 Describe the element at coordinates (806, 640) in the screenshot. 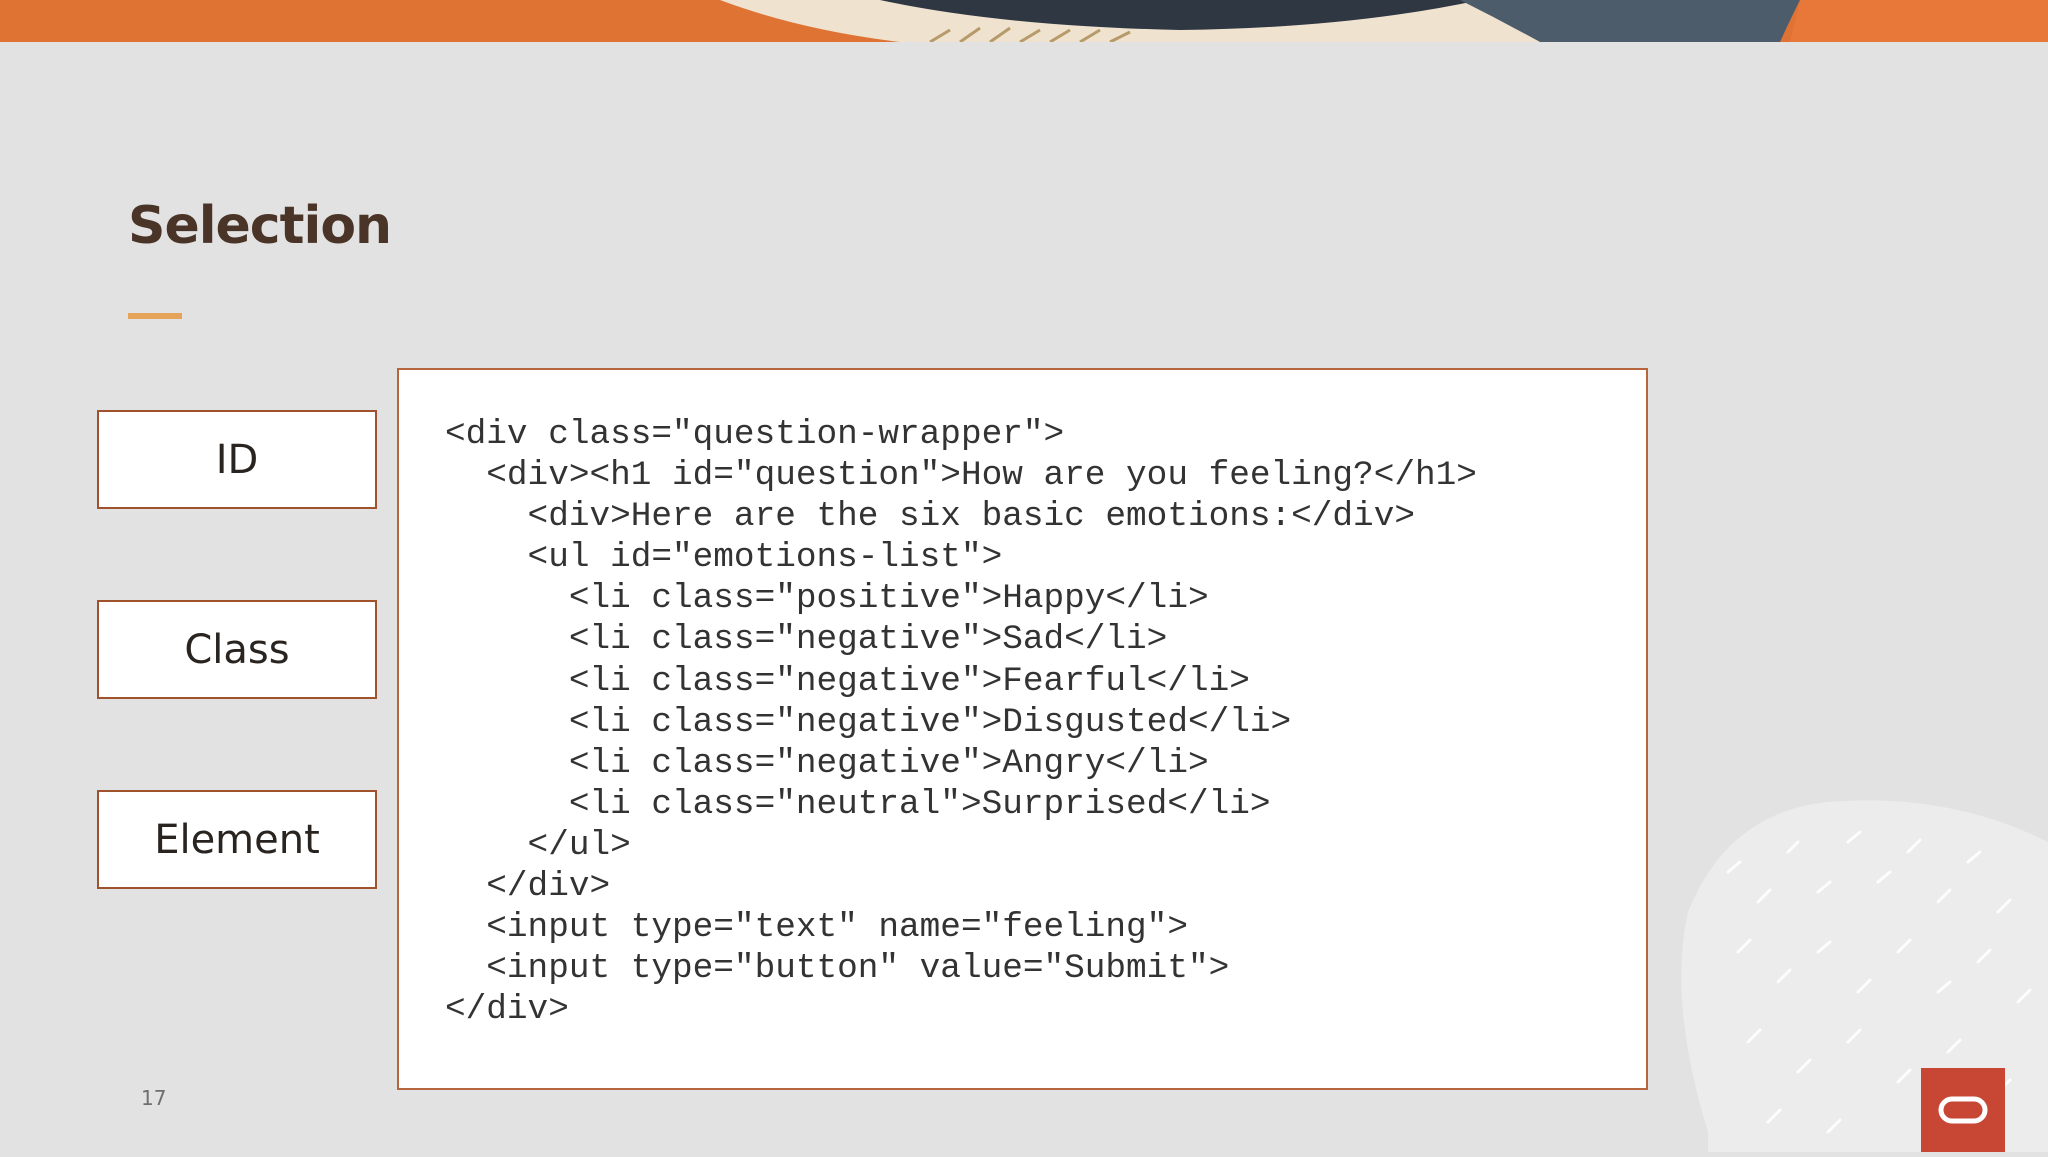

I see `code-line: <li class="negative">Sad</li>` at that location.